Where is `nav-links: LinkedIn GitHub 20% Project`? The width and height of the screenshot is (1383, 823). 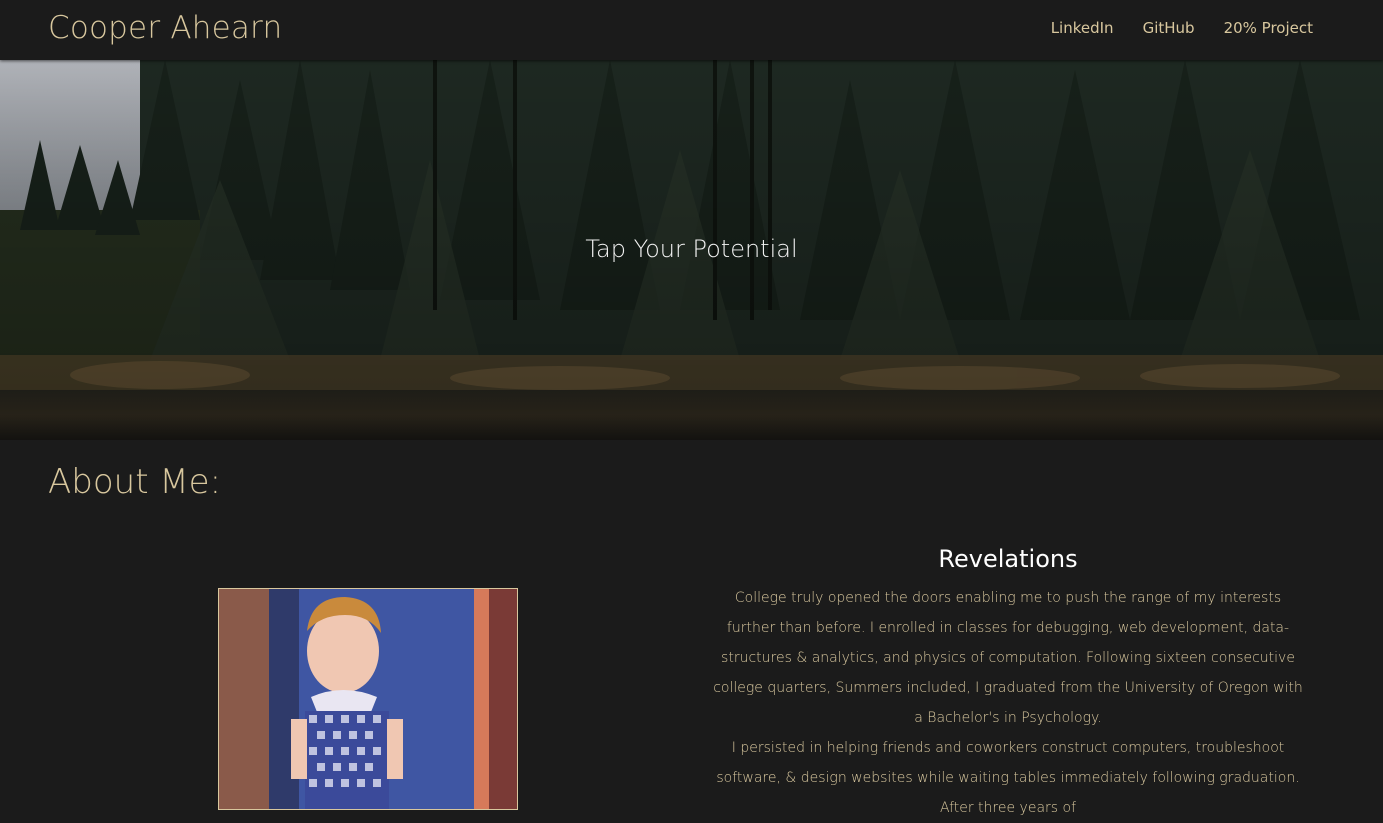
nav-links: LinkedIn GitHub 20% Project is located at coordinates (1182, 28).